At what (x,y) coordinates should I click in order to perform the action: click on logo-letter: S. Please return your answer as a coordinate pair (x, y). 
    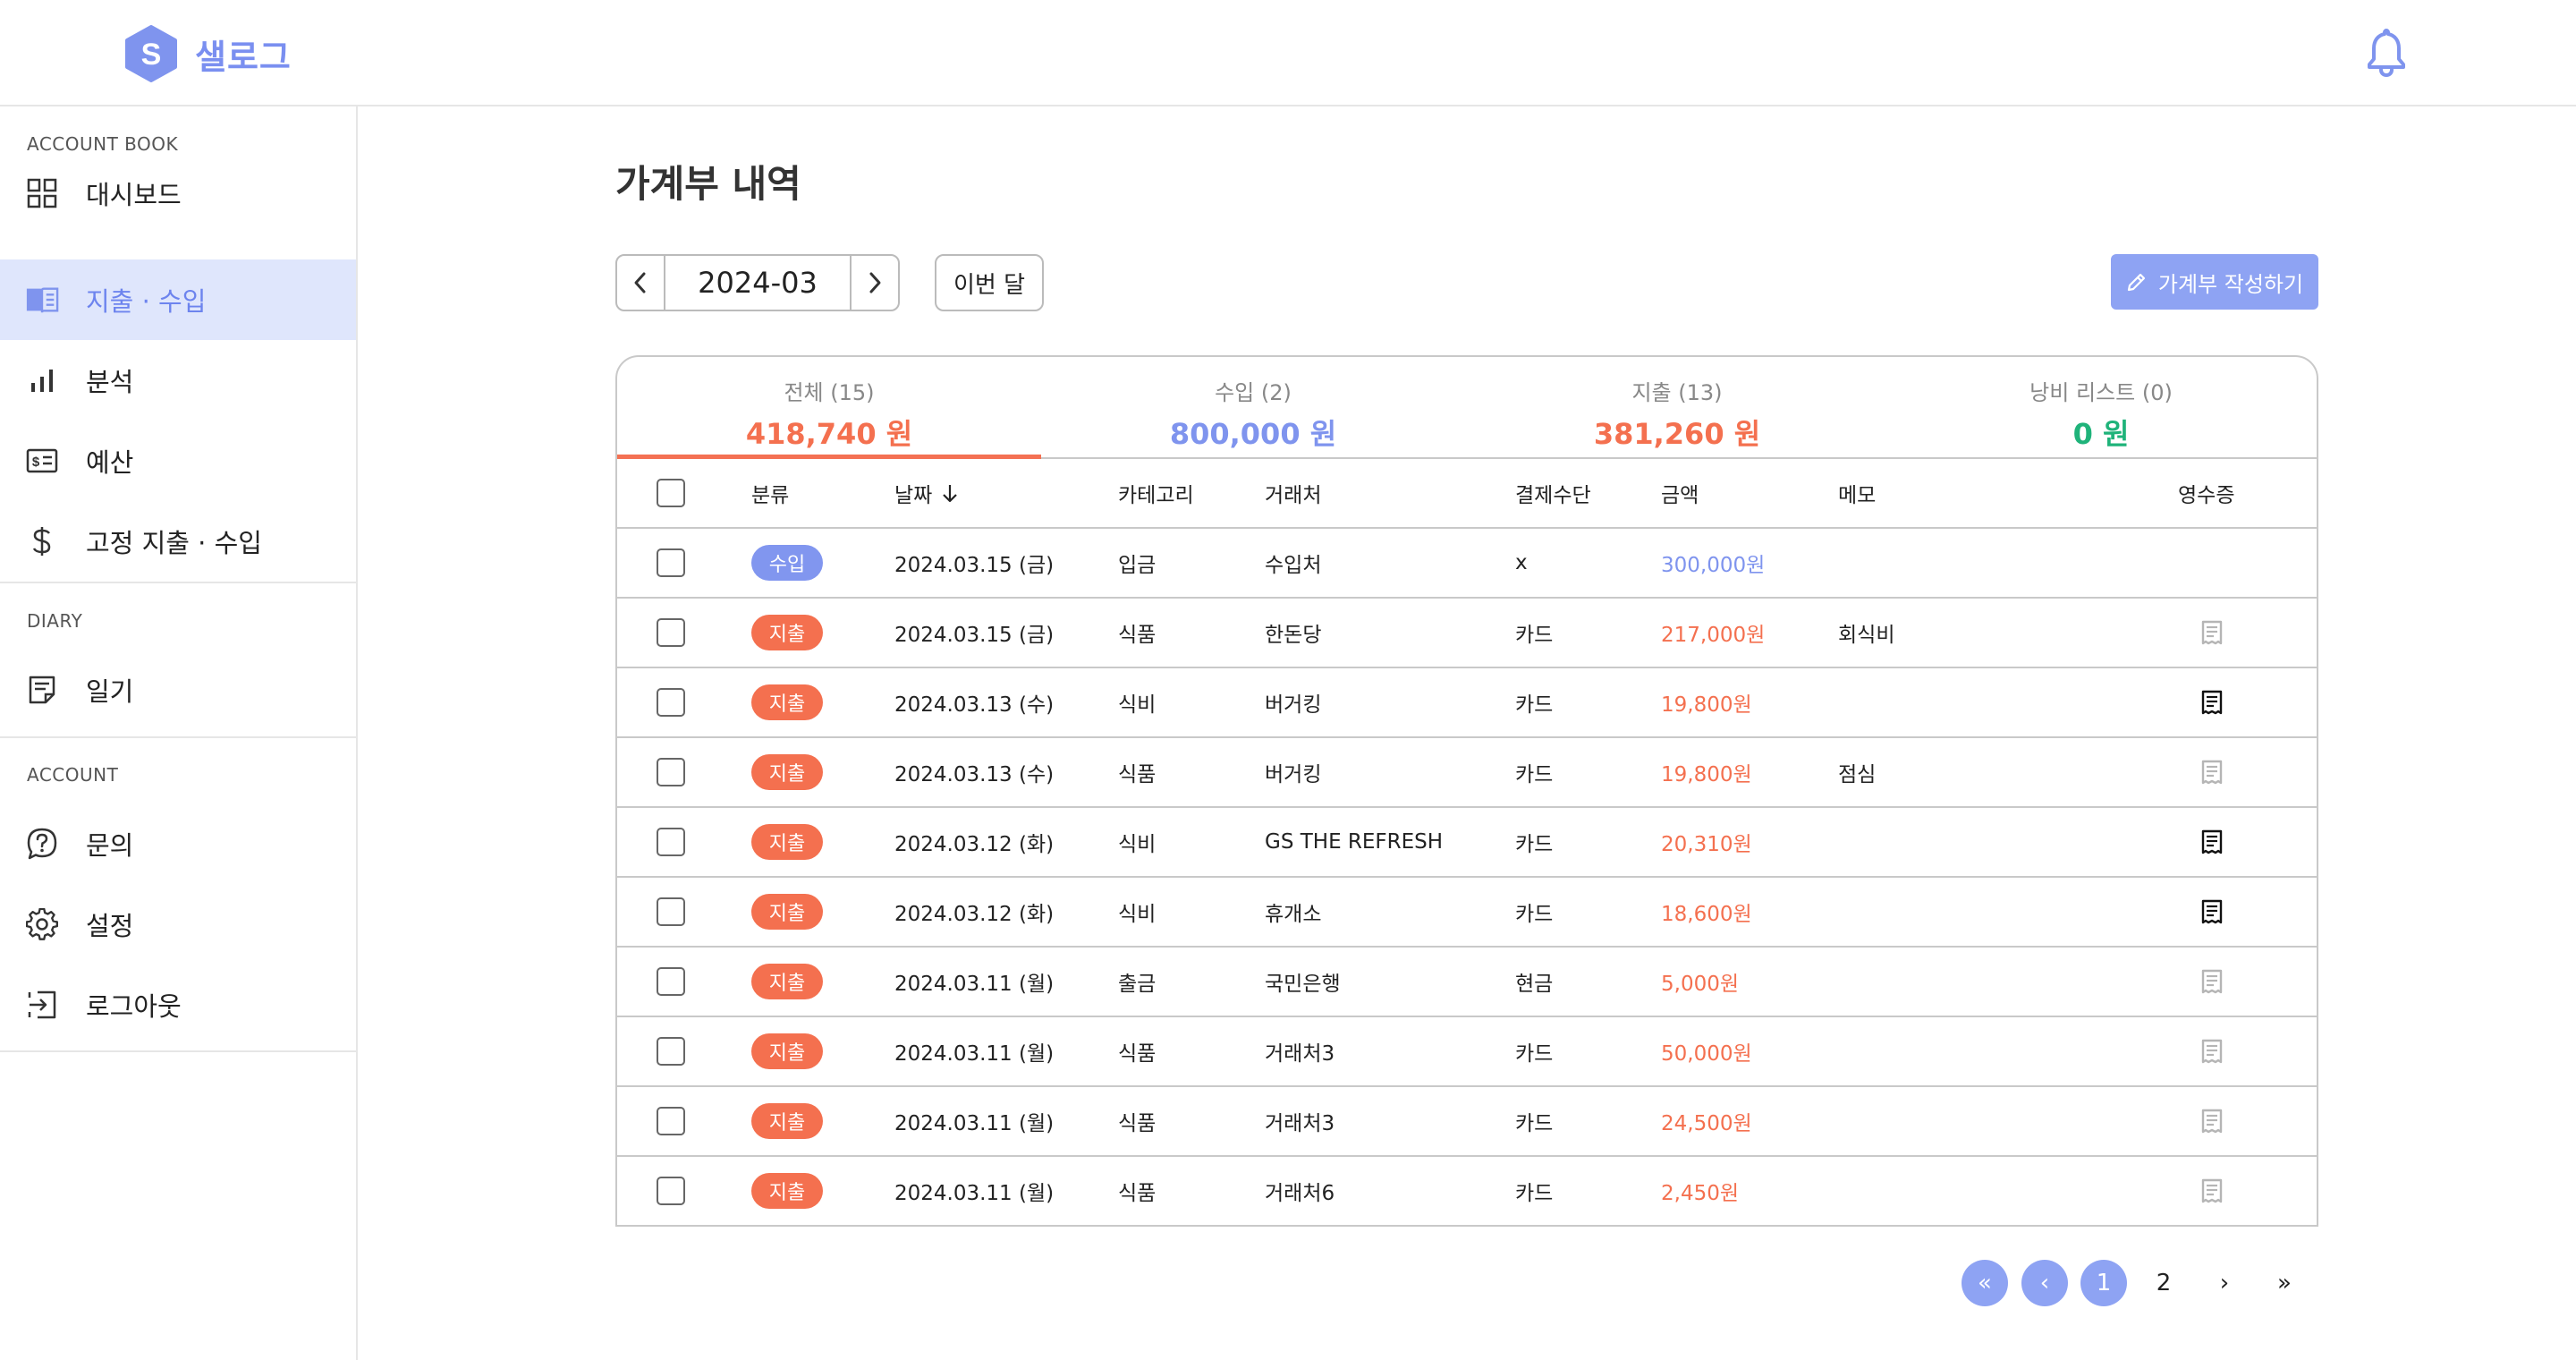
    Looking at the image, I should click on (151, 55).